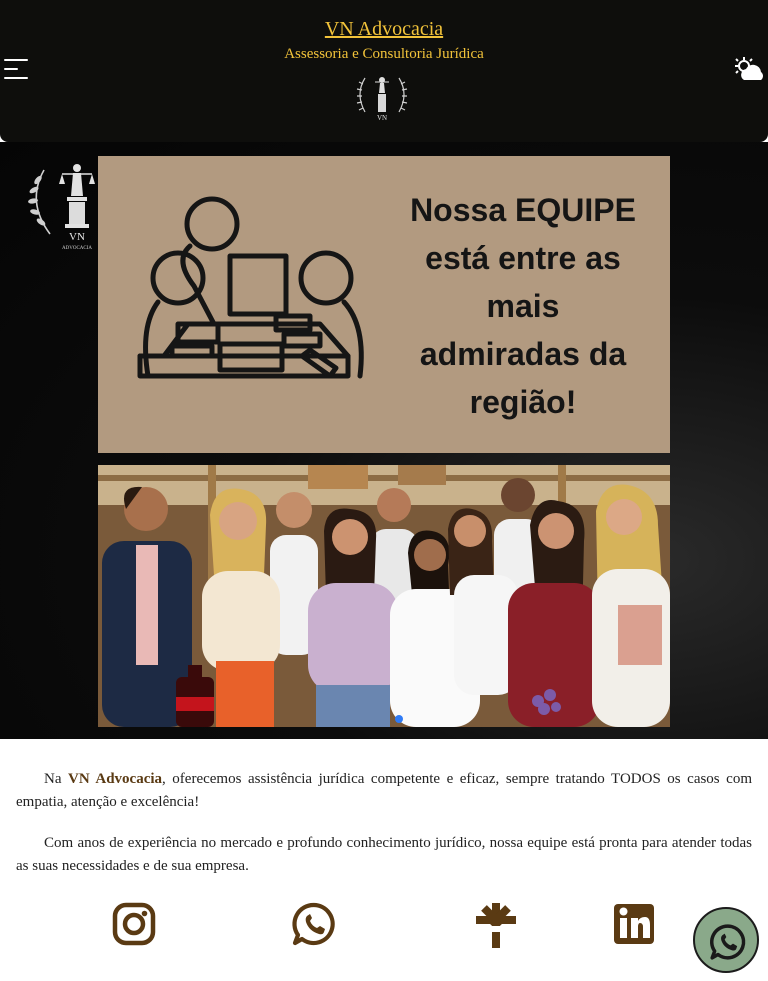 The width and height of the screenshot is (768, 981). I want to click on hero-logo-subtext: ADVOCACIA, so click(77, 248).